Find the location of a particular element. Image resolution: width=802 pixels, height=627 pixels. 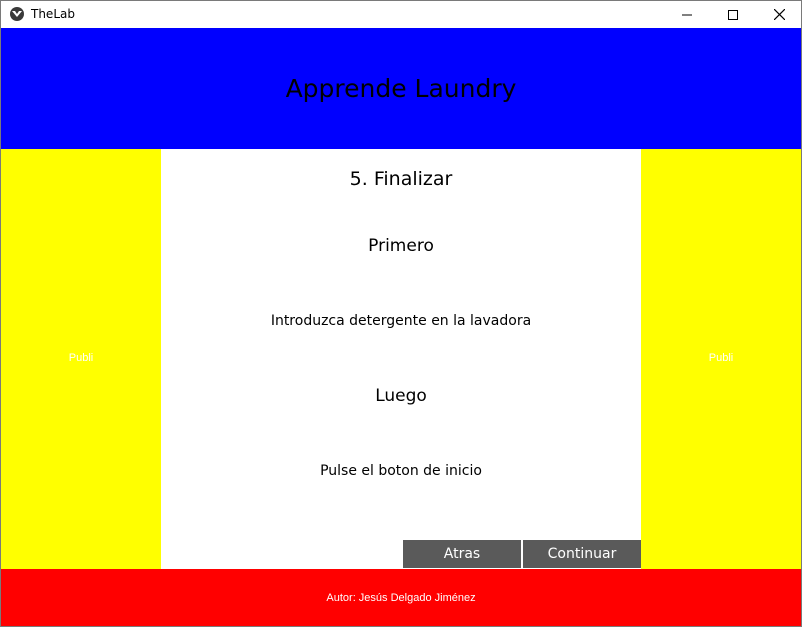

minimize-button is located at coordinates (687, 14).